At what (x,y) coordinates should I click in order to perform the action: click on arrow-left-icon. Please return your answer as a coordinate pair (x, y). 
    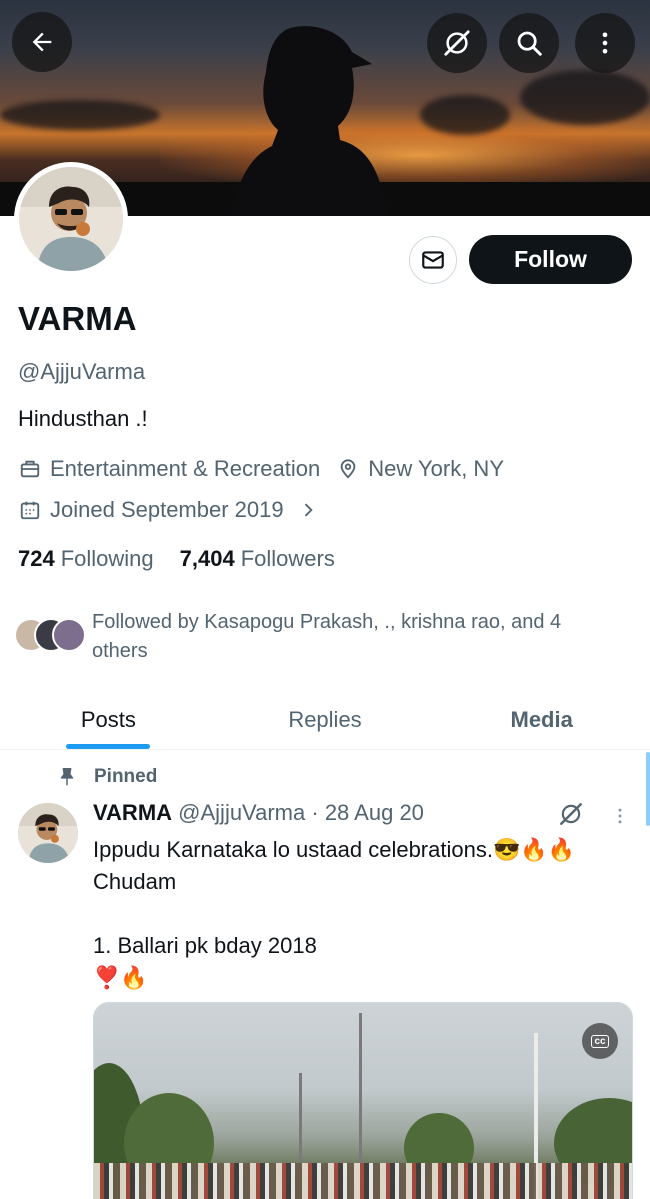
    Looking at the image, I should click on (42, 42).